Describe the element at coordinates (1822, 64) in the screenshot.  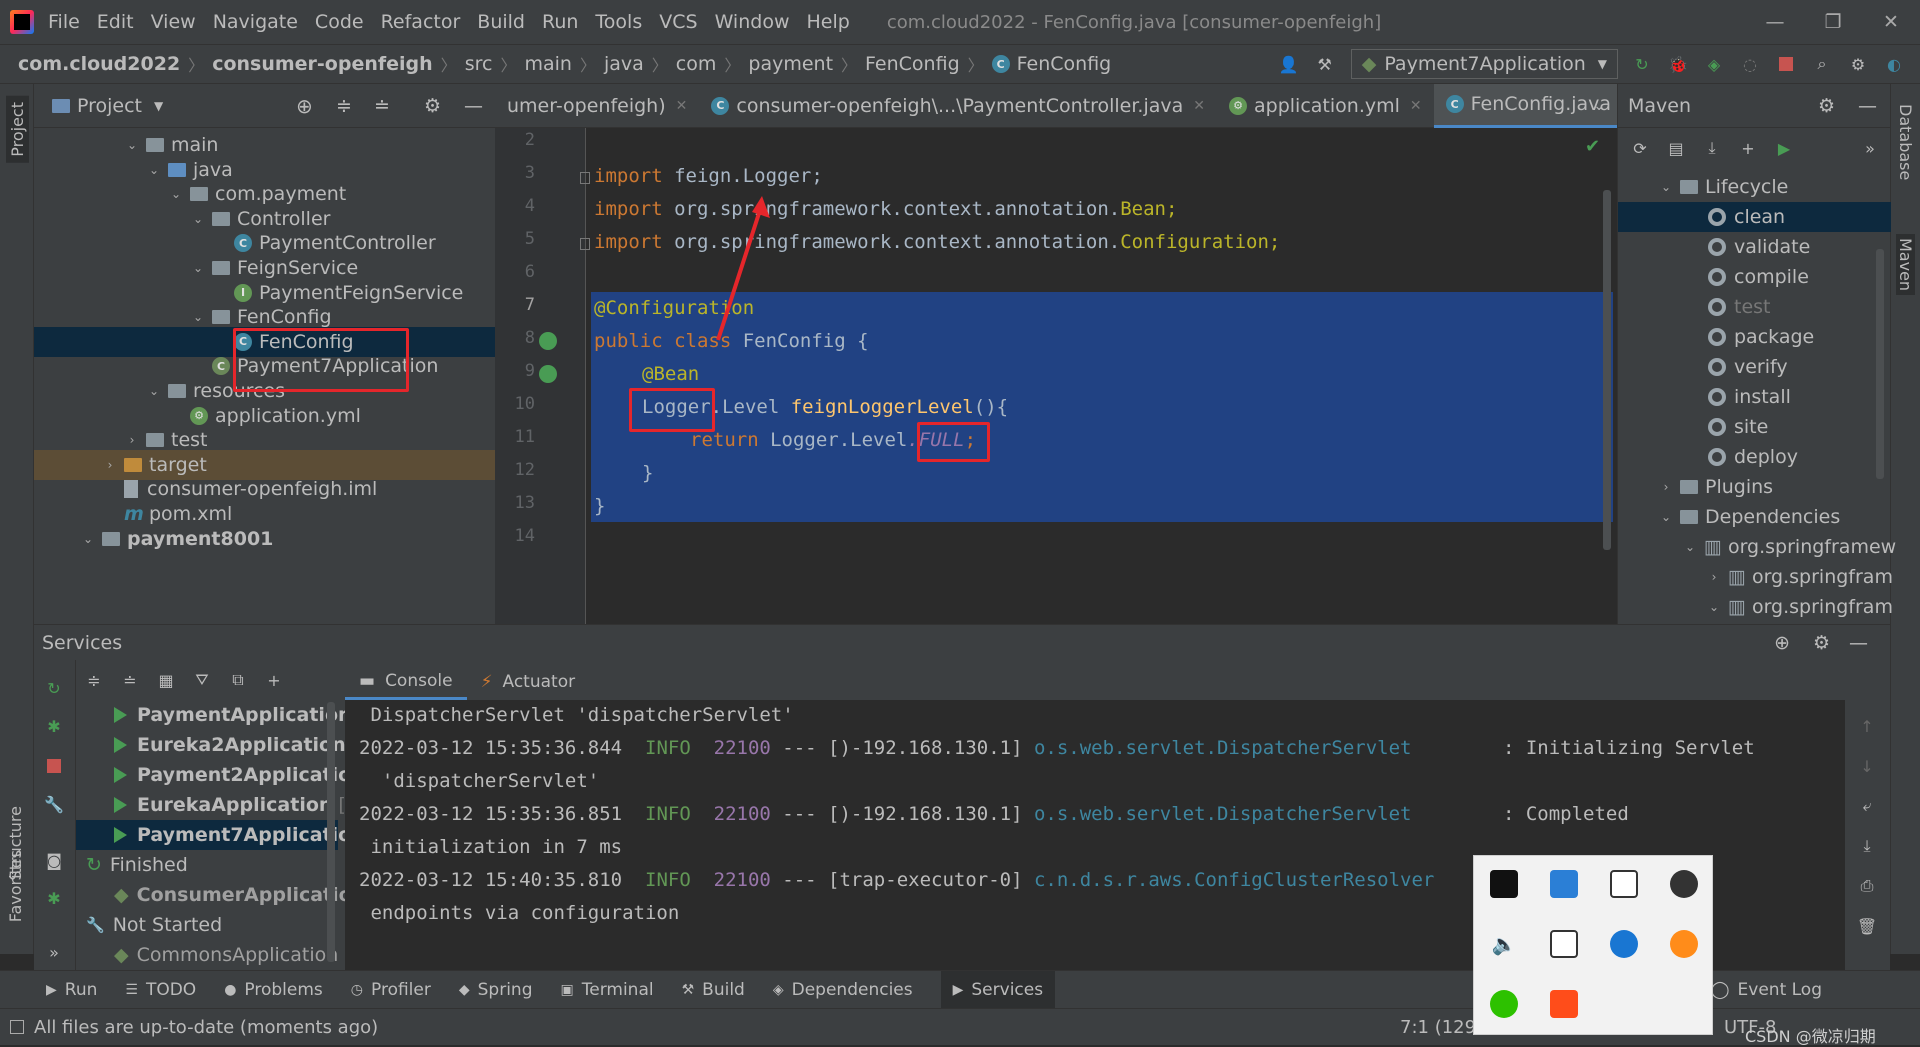
I see `search-icon: ⌕` at that location.